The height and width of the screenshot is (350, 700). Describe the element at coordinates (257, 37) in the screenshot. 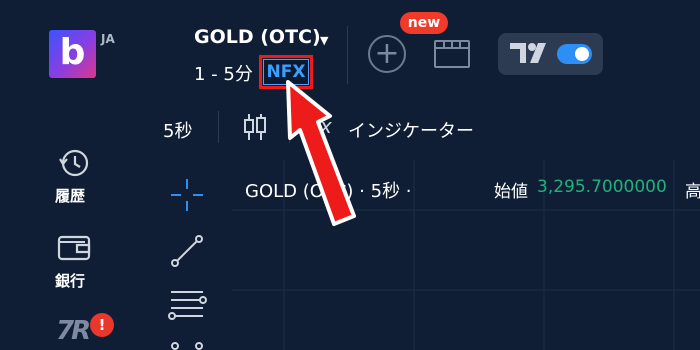

I see `asset-title: GOLD (OTC)` at that location.